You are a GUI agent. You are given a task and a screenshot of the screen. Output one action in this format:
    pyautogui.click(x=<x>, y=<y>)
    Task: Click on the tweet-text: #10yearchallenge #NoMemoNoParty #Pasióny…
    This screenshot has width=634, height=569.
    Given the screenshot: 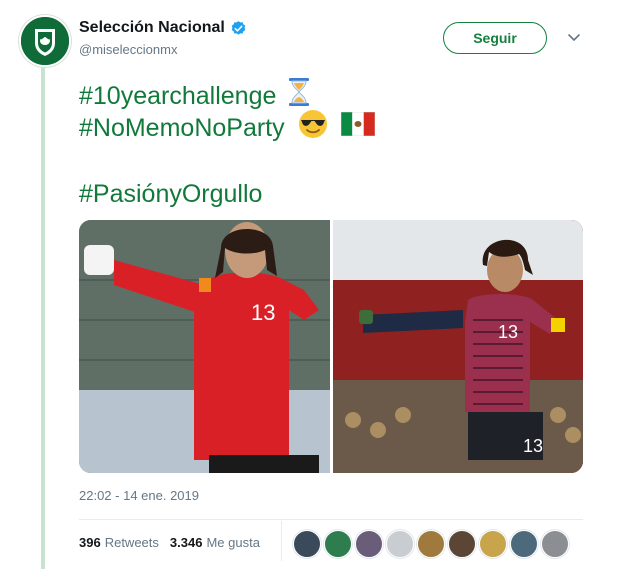 What is the action you would take?
    pyautogui.click(x=227, y=144)
    